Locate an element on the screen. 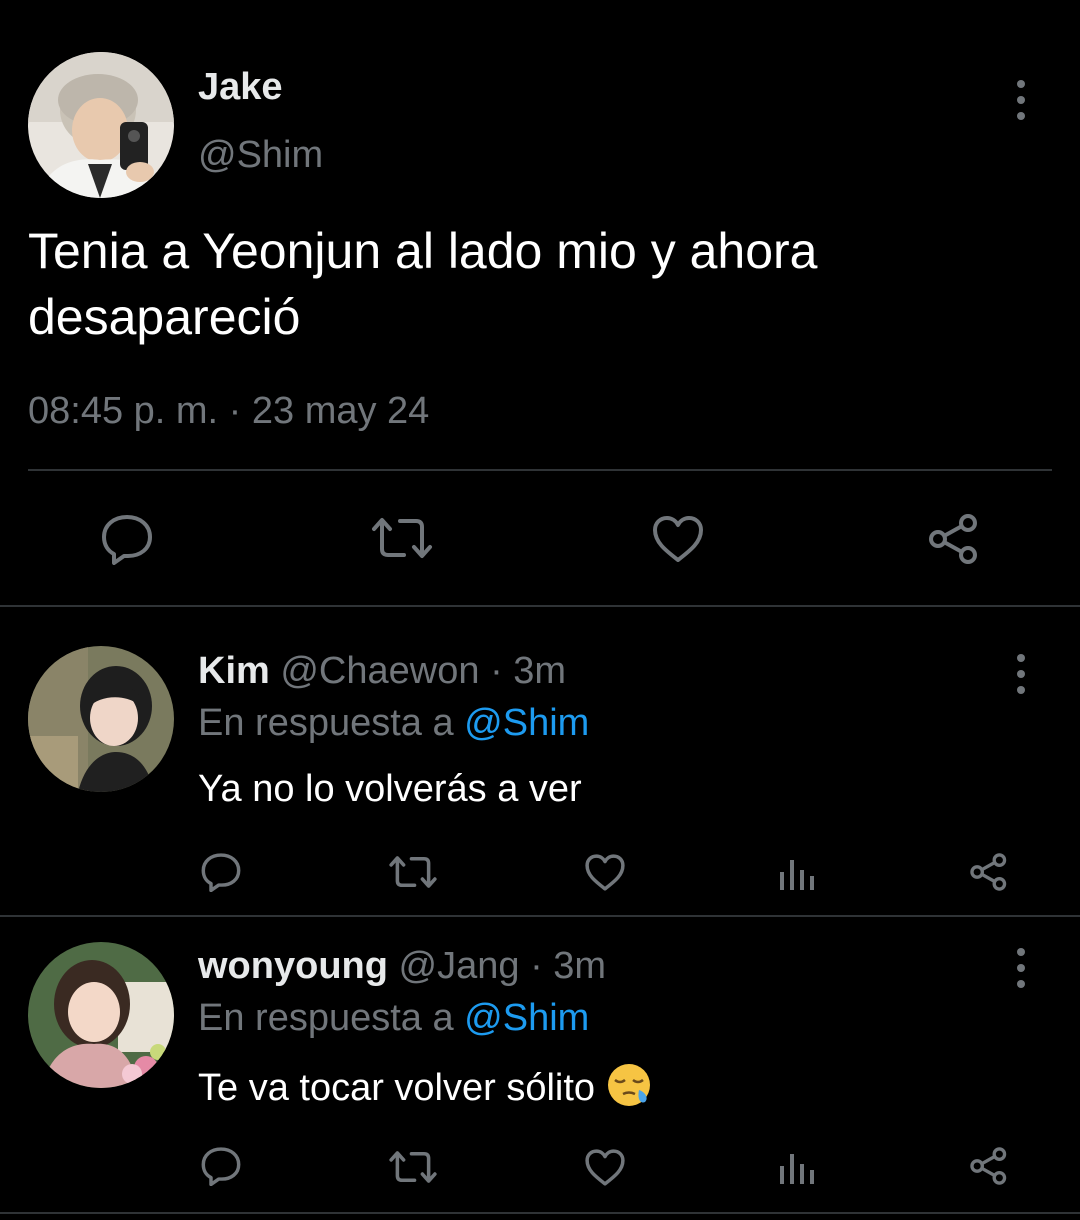 Image resolution: width=1080 pixels, height=1220 pixels. tweet-text-line-1: Tenia a Yeonjun al lado mio y ahora is located at coordinates (423, 251).